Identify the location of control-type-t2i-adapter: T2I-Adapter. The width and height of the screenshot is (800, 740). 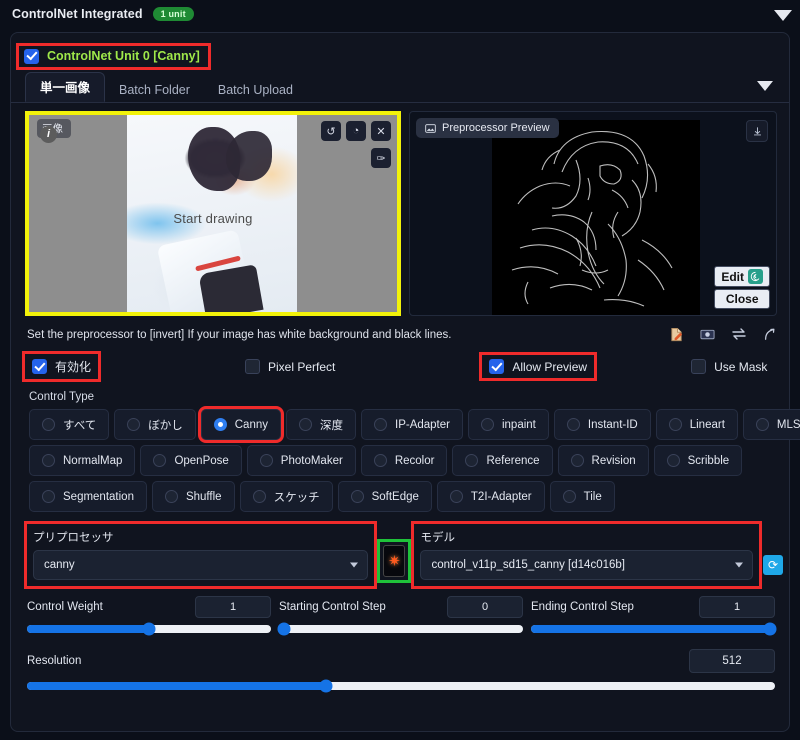
(490, 496).